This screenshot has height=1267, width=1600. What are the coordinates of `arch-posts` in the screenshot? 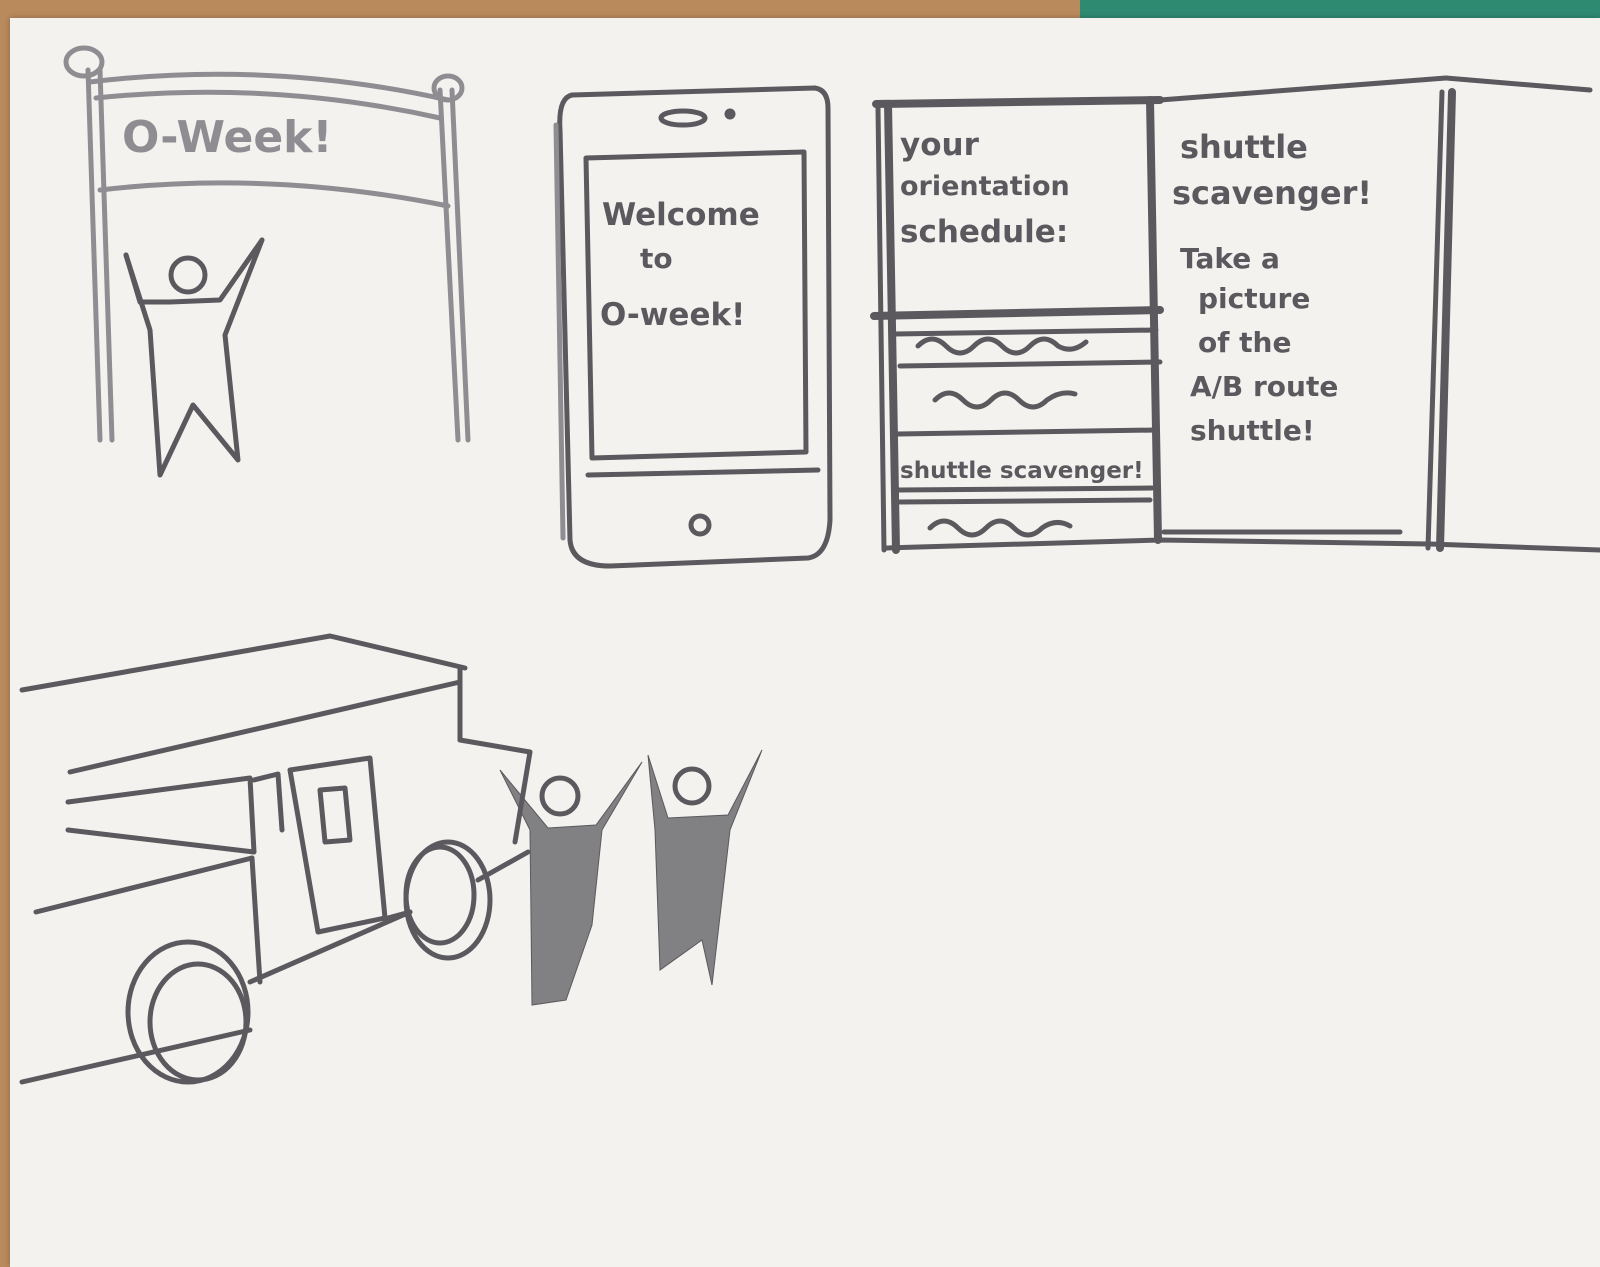 It's located at (267, 244).